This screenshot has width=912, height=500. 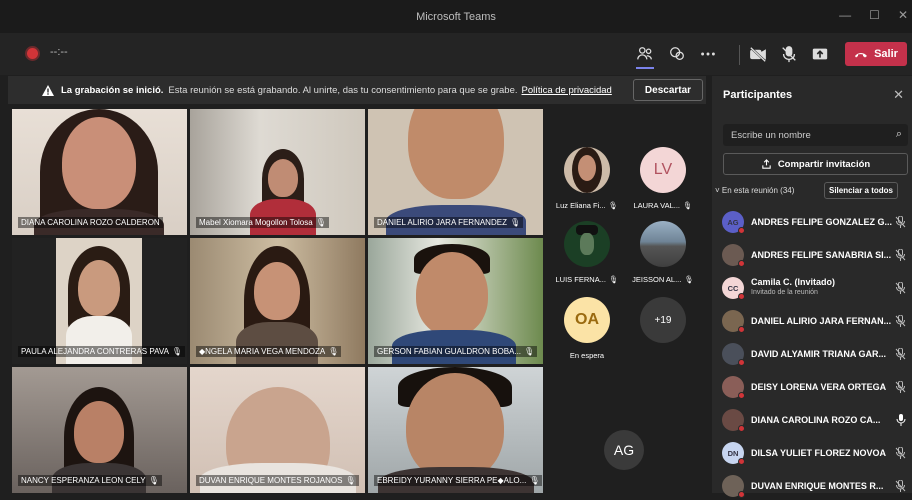 I want to click on video-tile: DANIEL ALIRIO JARA FERNANDEZ 🎙︎, so click(x=455, y=172).